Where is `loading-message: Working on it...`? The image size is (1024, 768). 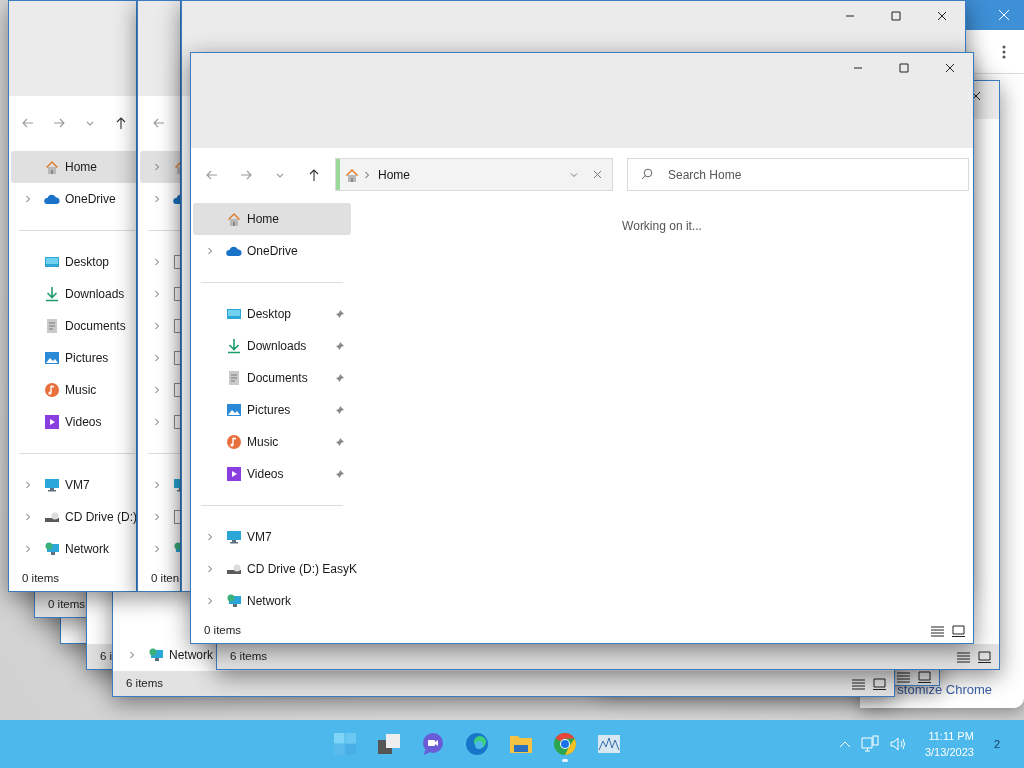
loading-message: Working on it... is located at coordinates (662, 226).